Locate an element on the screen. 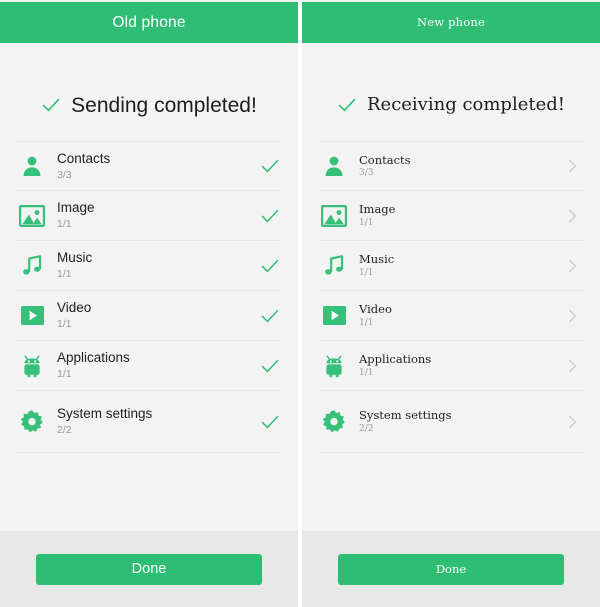  old-phone-header-title: Old phone is located at coordinates (149, 22).